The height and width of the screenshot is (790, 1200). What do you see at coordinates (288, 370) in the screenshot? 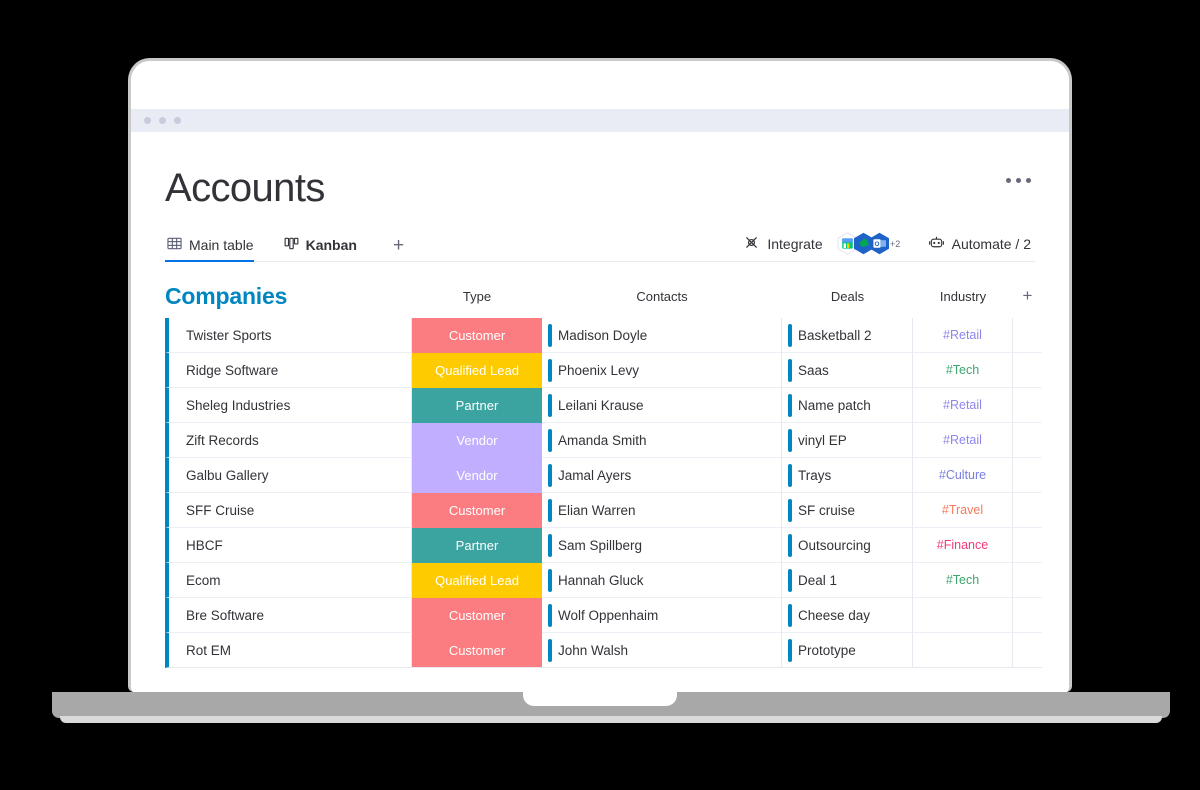
I see `cell-company: Ridge Software` at bounding box center [288, 370].